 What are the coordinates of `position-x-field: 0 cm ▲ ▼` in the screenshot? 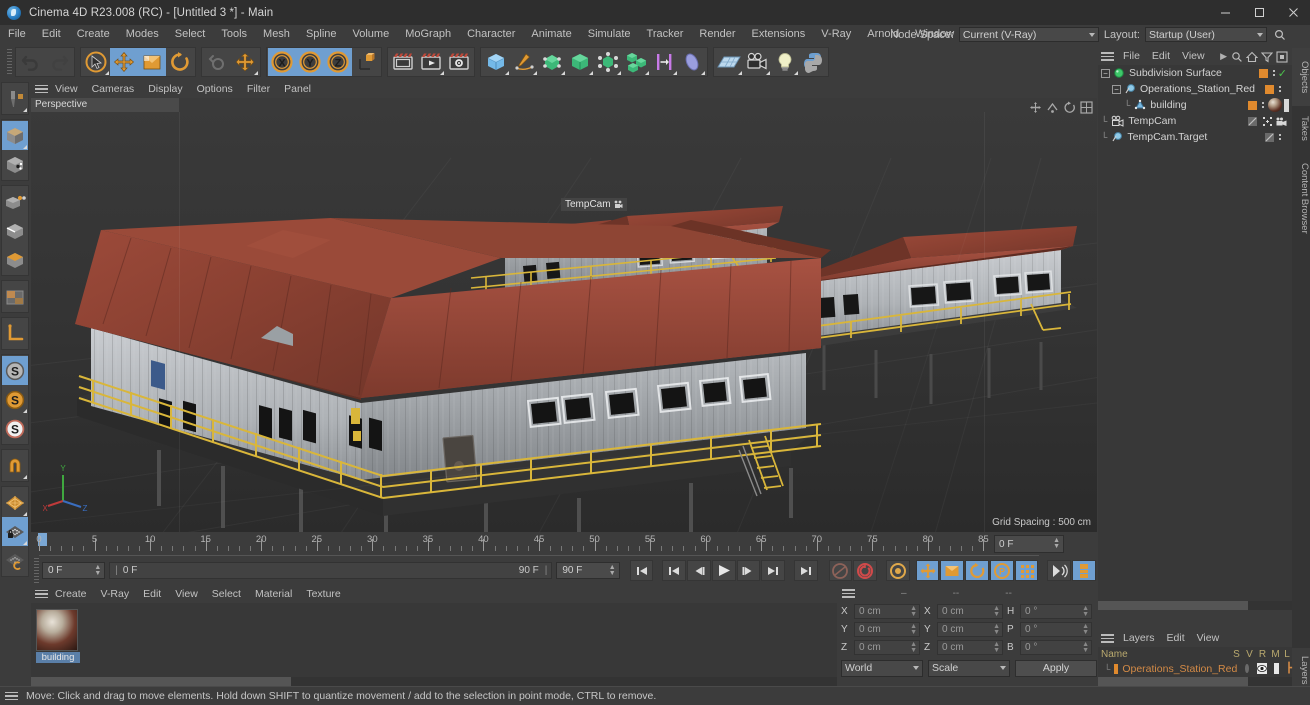 It's located at (887, 611).